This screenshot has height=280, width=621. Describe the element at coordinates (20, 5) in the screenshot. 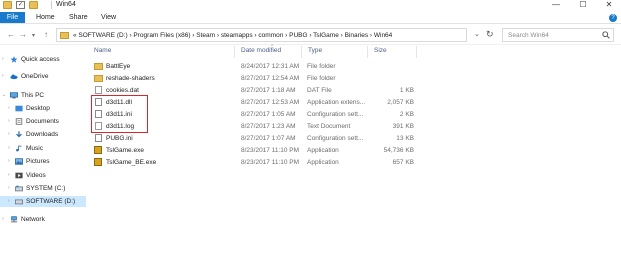

I see `properties-icon: ✓` at that location.